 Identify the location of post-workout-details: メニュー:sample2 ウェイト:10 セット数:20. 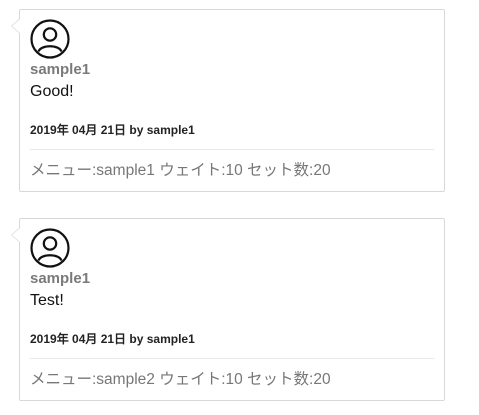
(180, 379).